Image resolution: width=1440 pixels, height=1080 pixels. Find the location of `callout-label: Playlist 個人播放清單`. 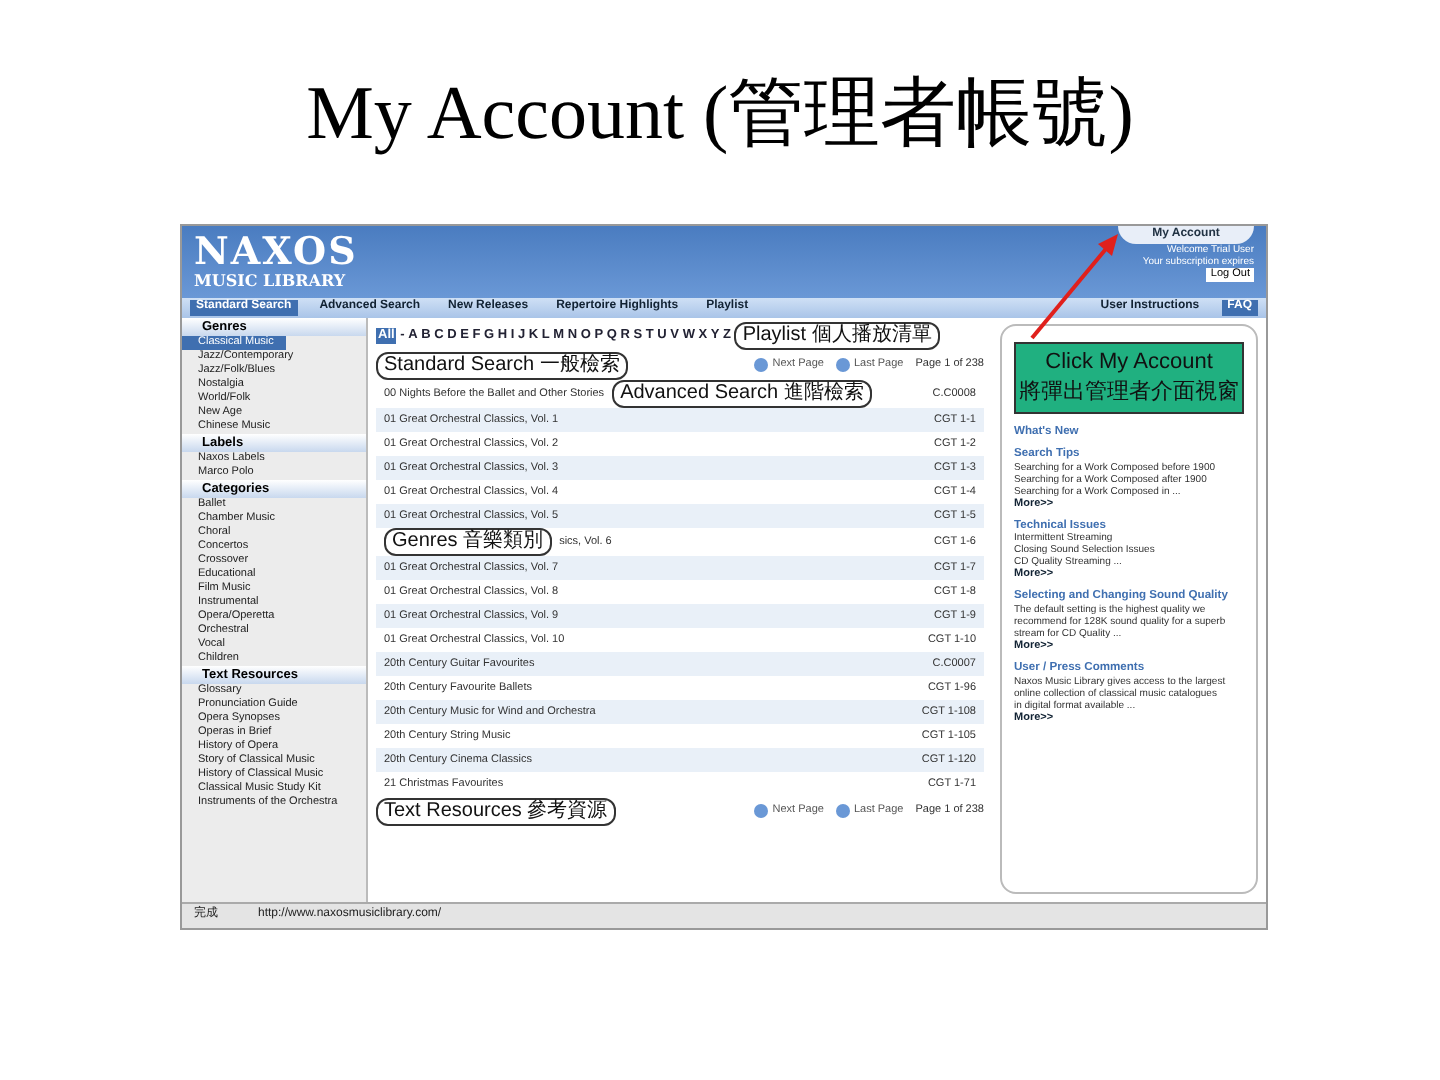

callout-label: Playlist 個人播放清單 is located at coordinates (837, 336).